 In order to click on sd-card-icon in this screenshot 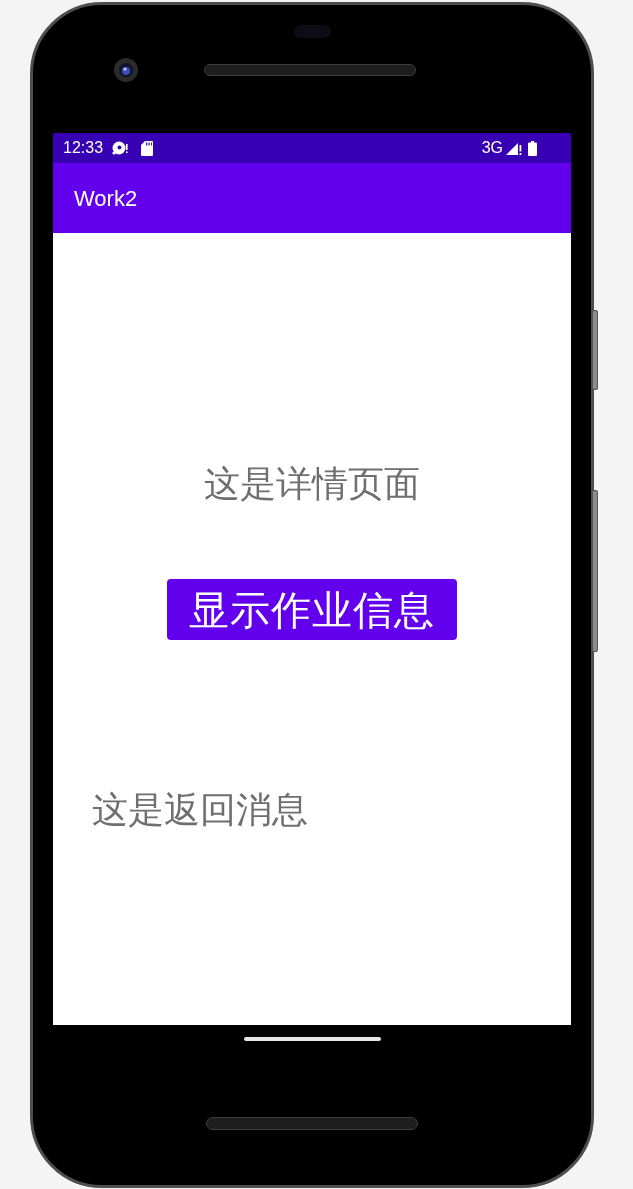, I will do `click(147, 148)`.